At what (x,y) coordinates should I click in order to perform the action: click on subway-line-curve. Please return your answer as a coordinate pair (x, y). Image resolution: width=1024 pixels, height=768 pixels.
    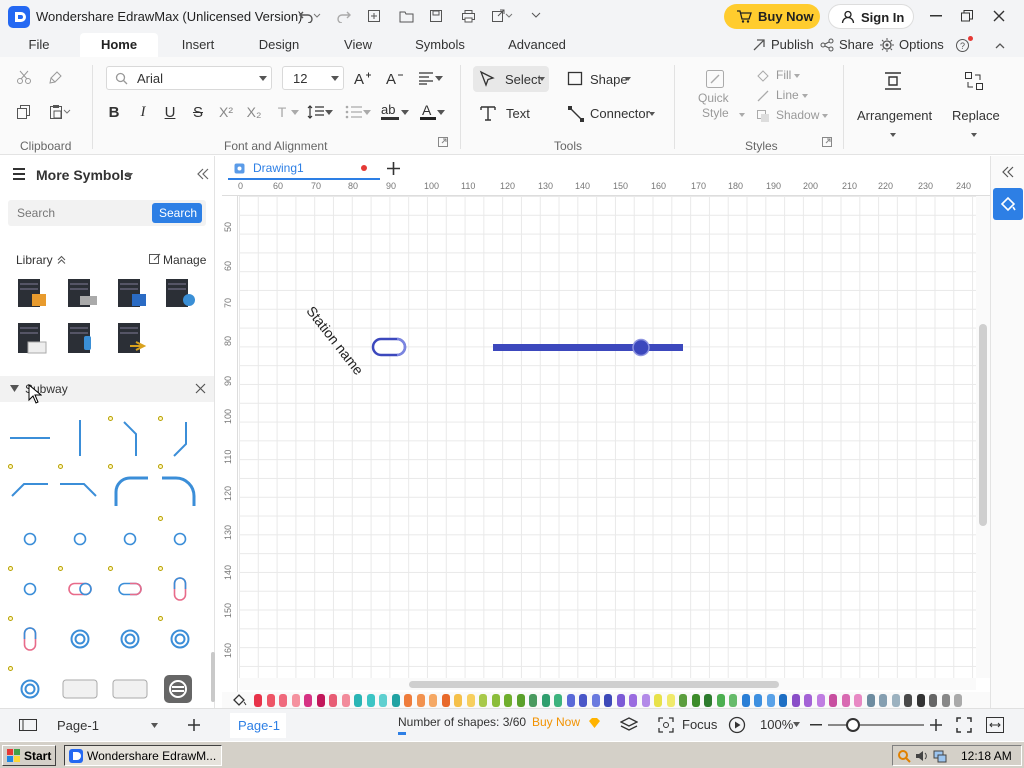
    Looking at the image, I should click on (130, 486).